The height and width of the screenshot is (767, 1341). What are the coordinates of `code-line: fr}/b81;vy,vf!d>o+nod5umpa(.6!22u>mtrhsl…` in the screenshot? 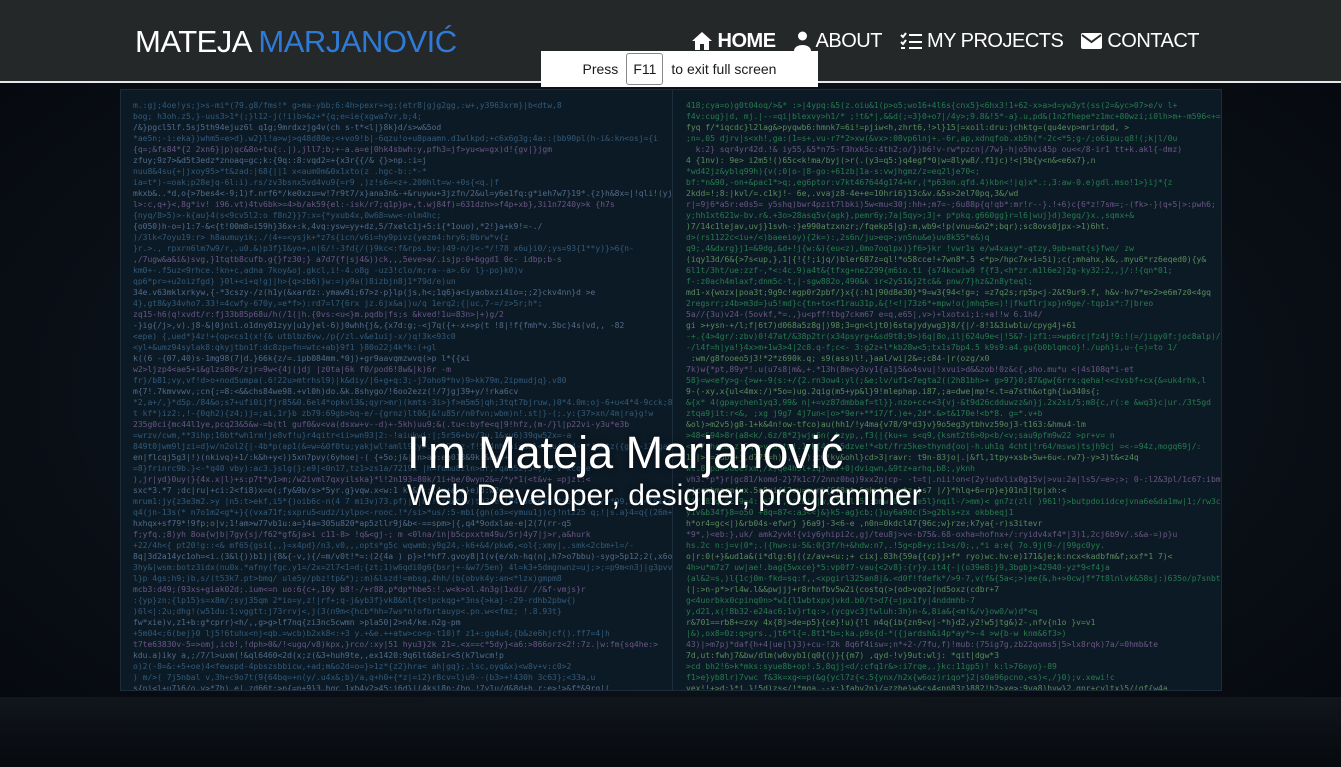 It's located at (350, 380).